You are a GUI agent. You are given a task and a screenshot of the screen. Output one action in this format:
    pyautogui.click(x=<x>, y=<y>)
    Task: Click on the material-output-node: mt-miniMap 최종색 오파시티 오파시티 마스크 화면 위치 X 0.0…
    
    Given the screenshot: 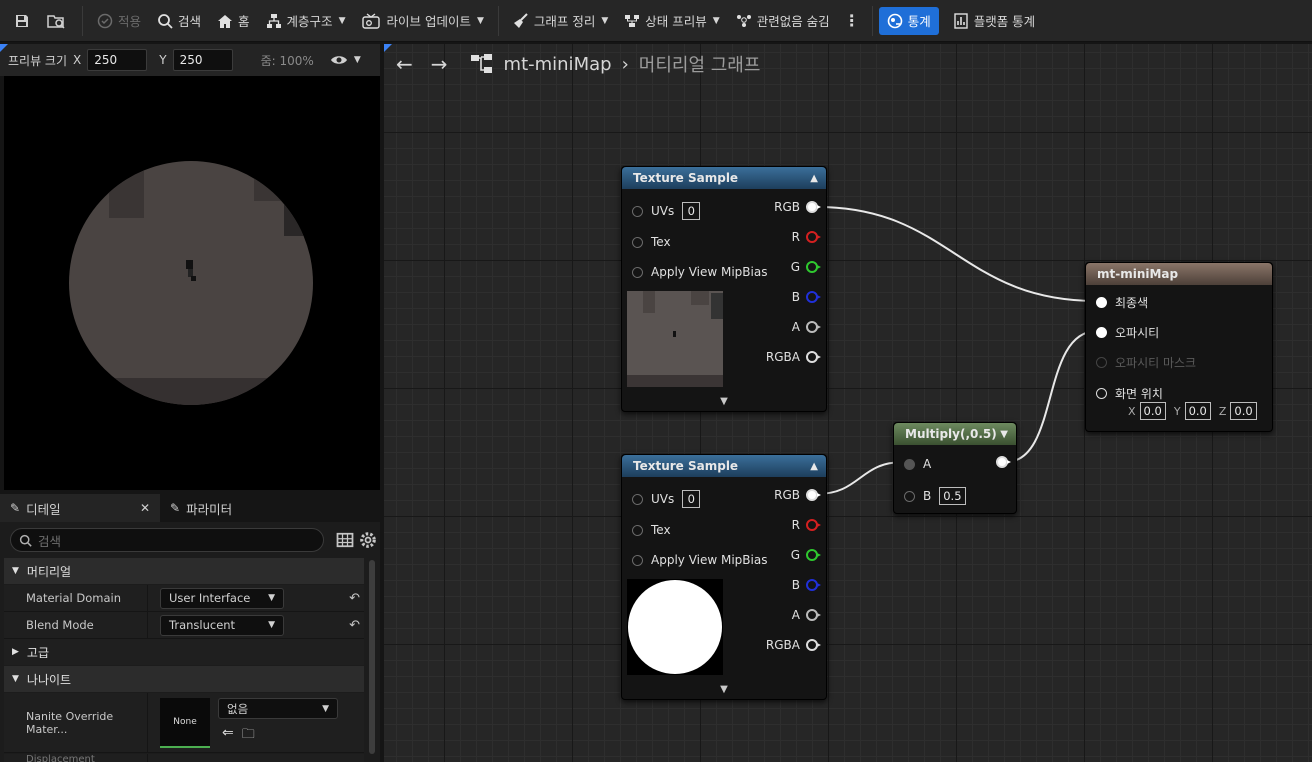 What is the action you would take?
    pyautogui.click(x=1179, y=347)
    